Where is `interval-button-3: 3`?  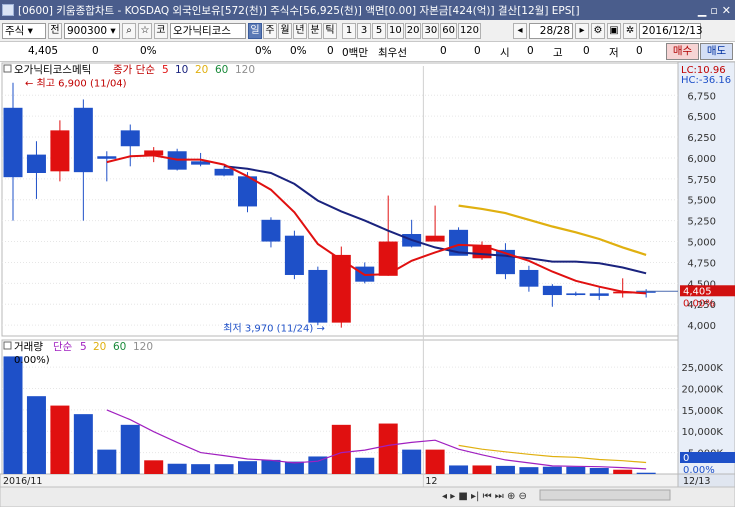
interval-button-3: 3 is located at coordinates (364, 30).